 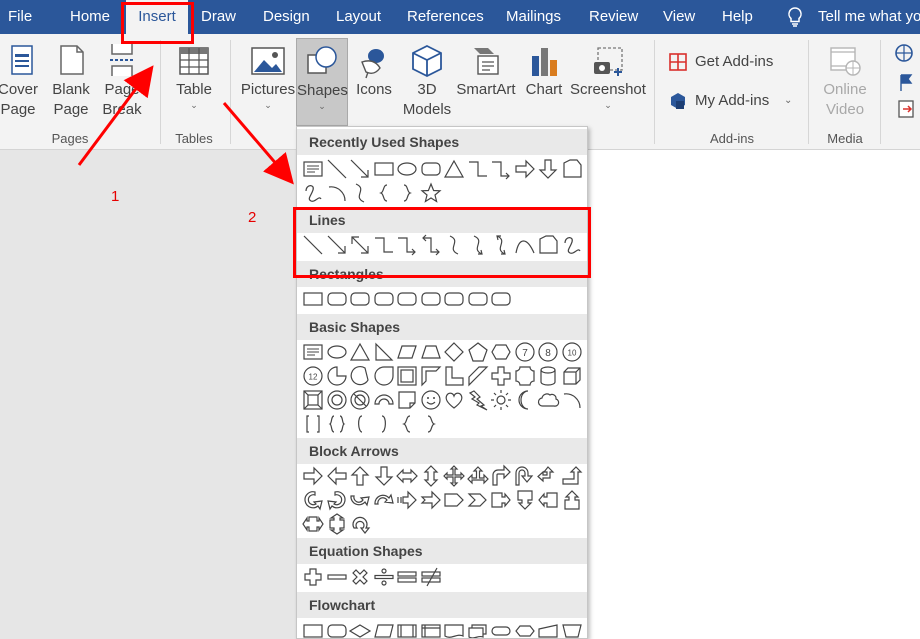 What do you see at coordinates (337, 500) in the screenshot?
I see `shape-a-curvedl-icon` at bounding box center [337, 500].